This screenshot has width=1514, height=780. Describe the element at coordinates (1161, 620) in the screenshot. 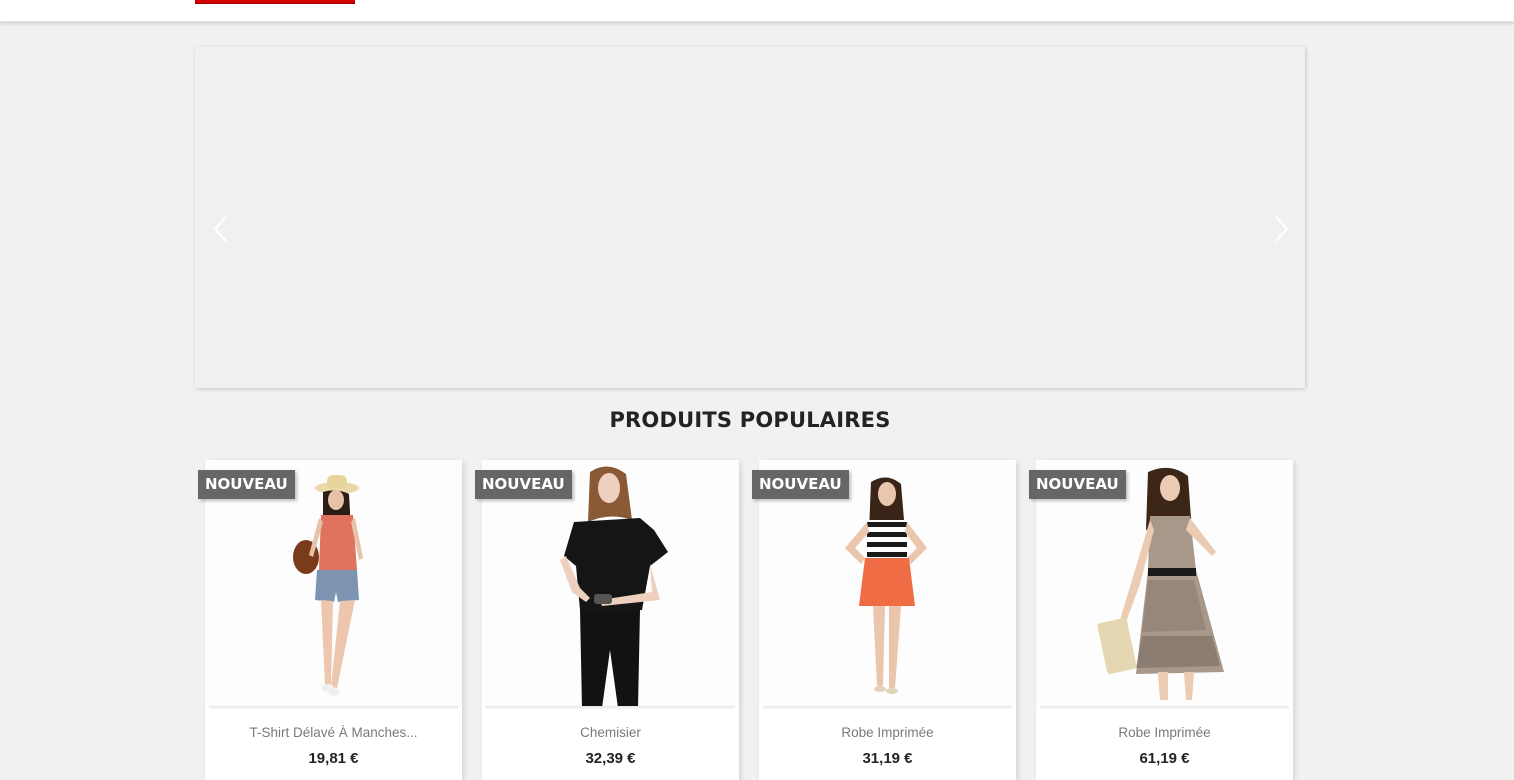

I see `product-card: NOUVEAU Robe Imprimée 61,19 €` at that location.